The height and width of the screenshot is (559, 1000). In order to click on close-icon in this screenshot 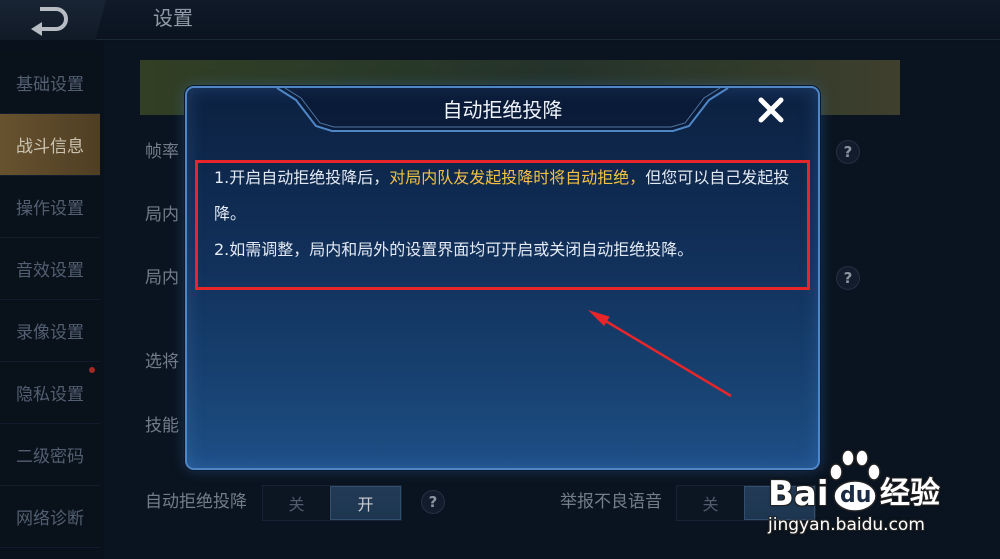, I will do `click(771, 110)`.